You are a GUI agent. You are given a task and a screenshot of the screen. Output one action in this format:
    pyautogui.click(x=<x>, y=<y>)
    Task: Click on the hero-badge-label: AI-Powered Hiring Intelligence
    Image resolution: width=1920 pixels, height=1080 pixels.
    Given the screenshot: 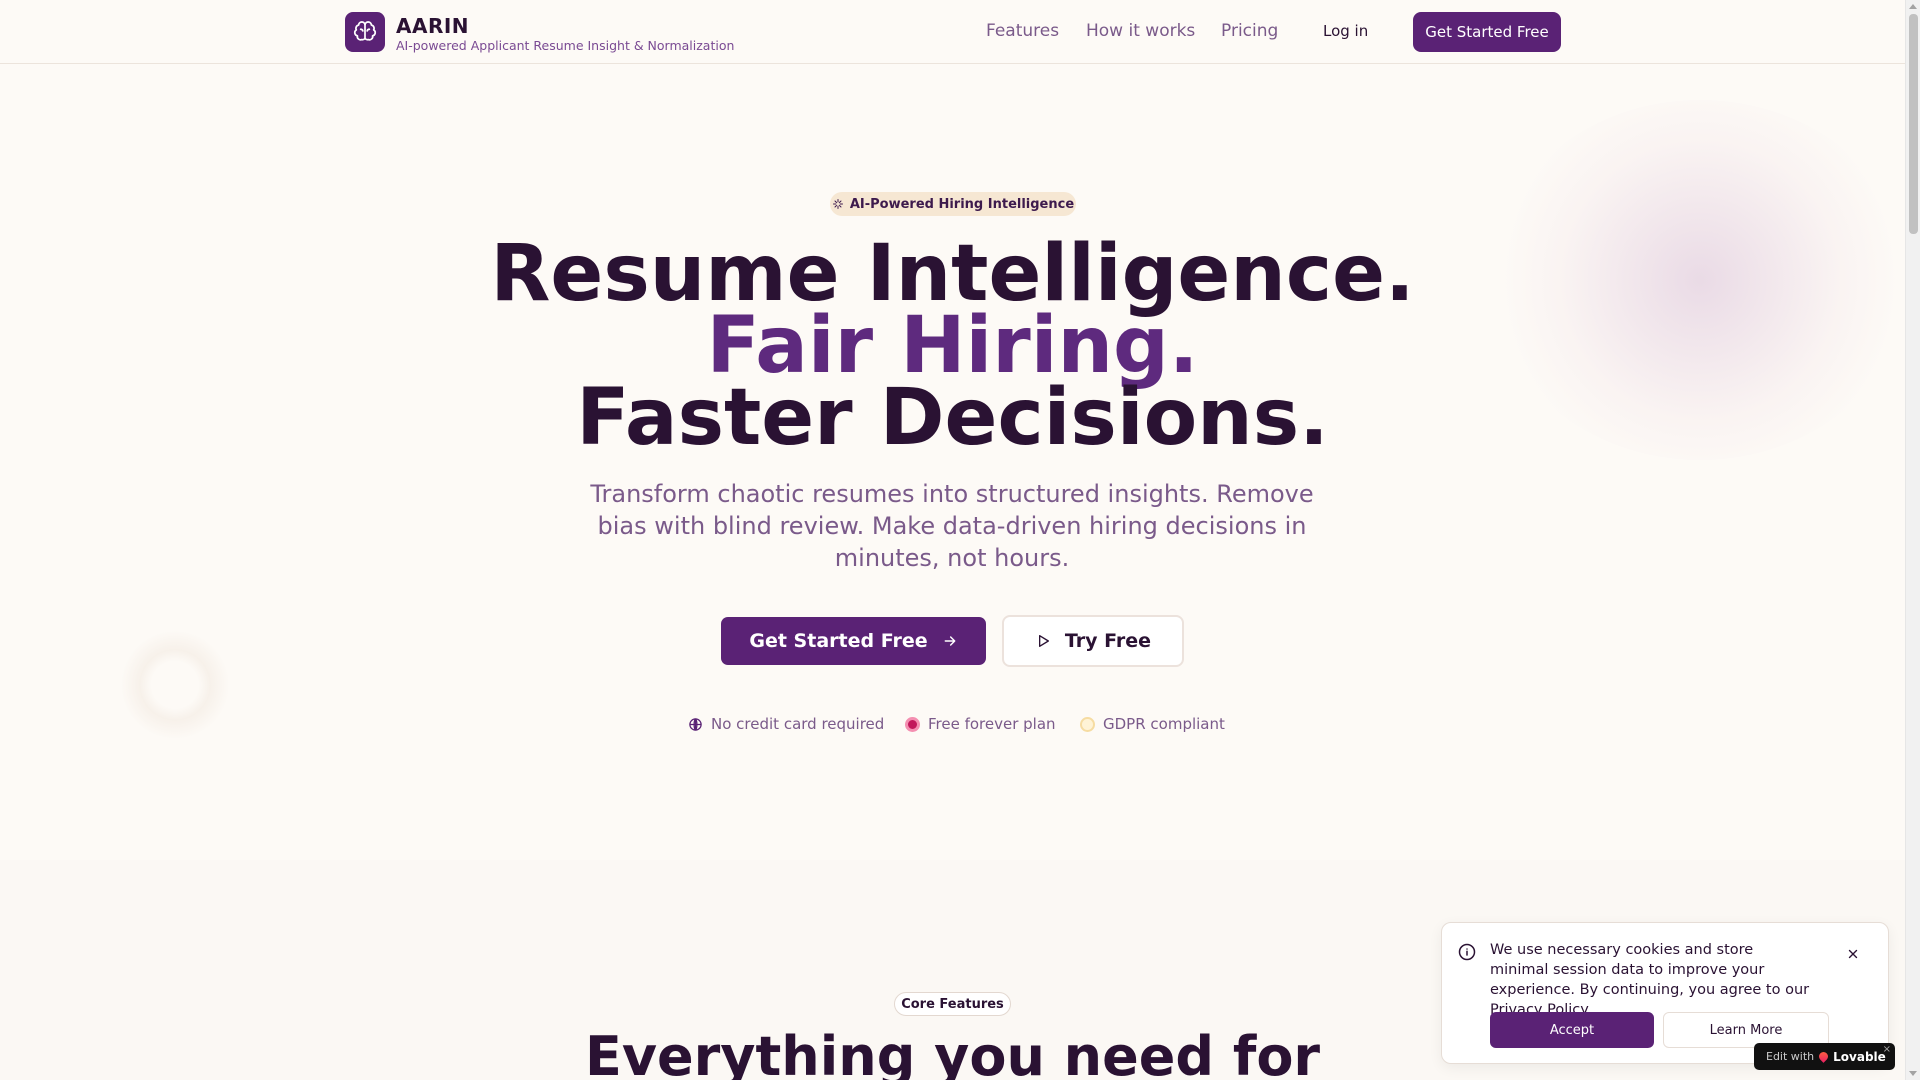 What is the action you would take?
    pyautogui.click(x=962, y=204)
    